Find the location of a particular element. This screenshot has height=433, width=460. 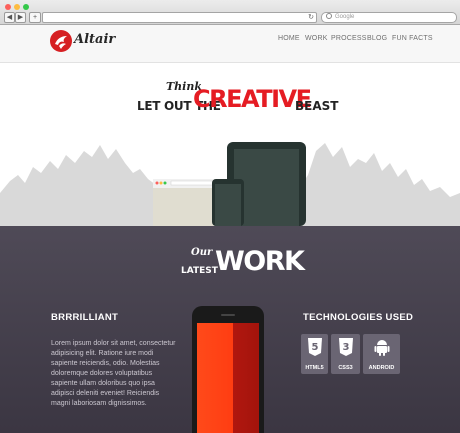

phone-mockup is located at coordinates (228, 369).